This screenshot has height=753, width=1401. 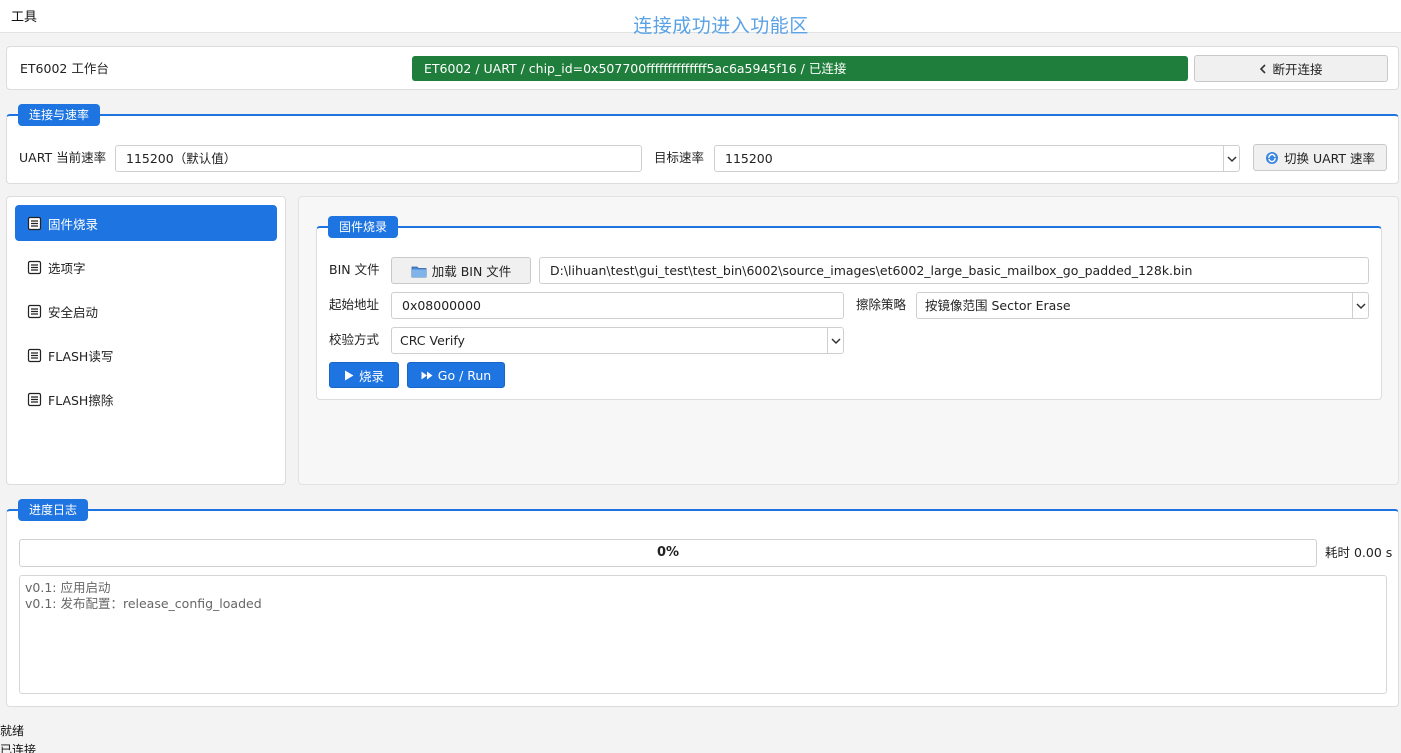 I want to click on erase-strategy-label: 擦除策略, so click(x=881, y=304).